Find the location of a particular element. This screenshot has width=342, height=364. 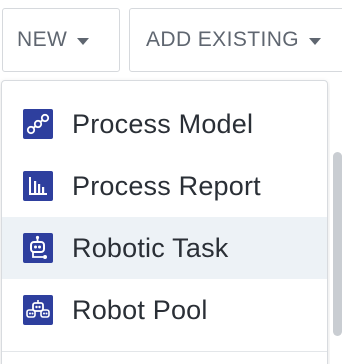

add-existing-dropdown-button: ADD EXISTING is located at coordinates (235, 40).